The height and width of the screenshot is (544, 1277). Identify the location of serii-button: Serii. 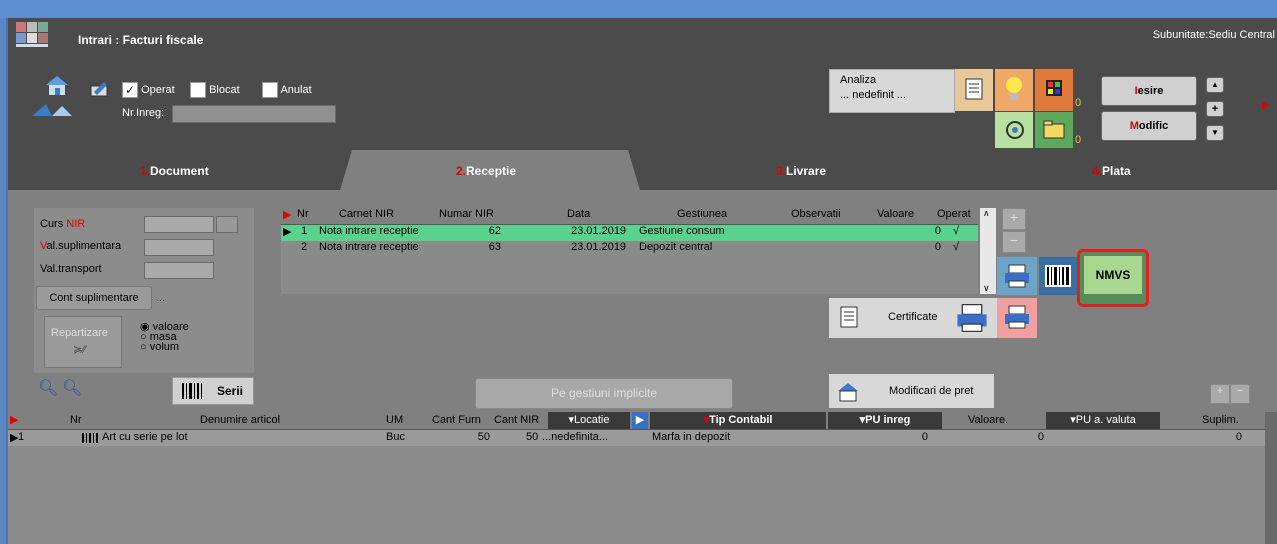
(213, 391).